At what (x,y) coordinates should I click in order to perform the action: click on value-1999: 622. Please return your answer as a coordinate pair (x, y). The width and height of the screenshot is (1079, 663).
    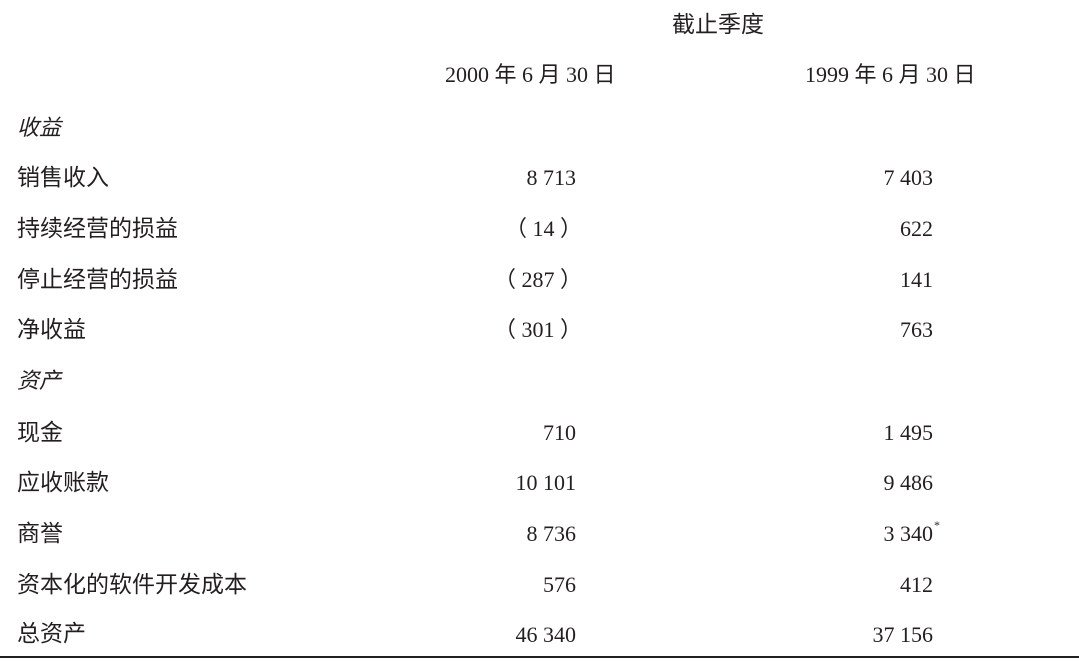
    Looking at the image, I should click on (916, 228).